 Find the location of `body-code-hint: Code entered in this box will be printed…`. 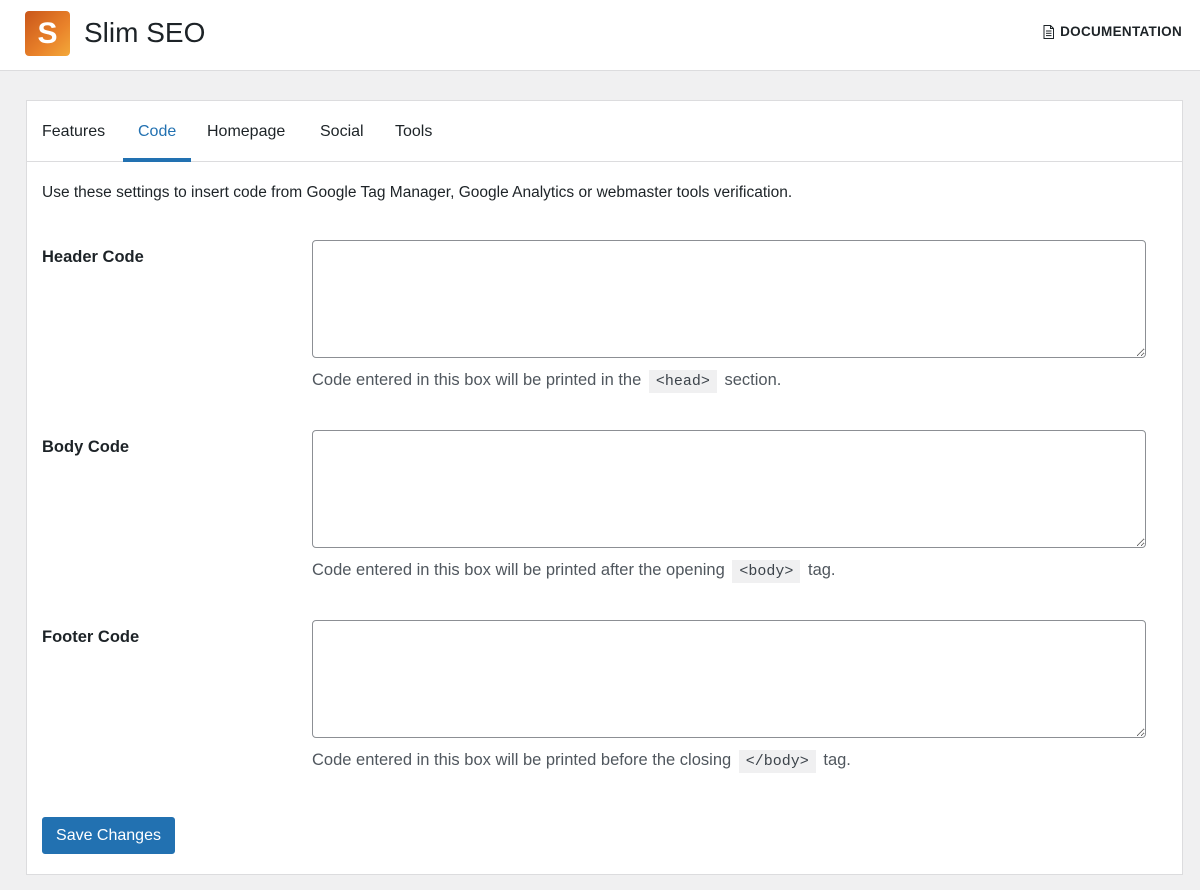

body-code-hint: Code entered in this box will be printed… is located at coordinates (574, 571).